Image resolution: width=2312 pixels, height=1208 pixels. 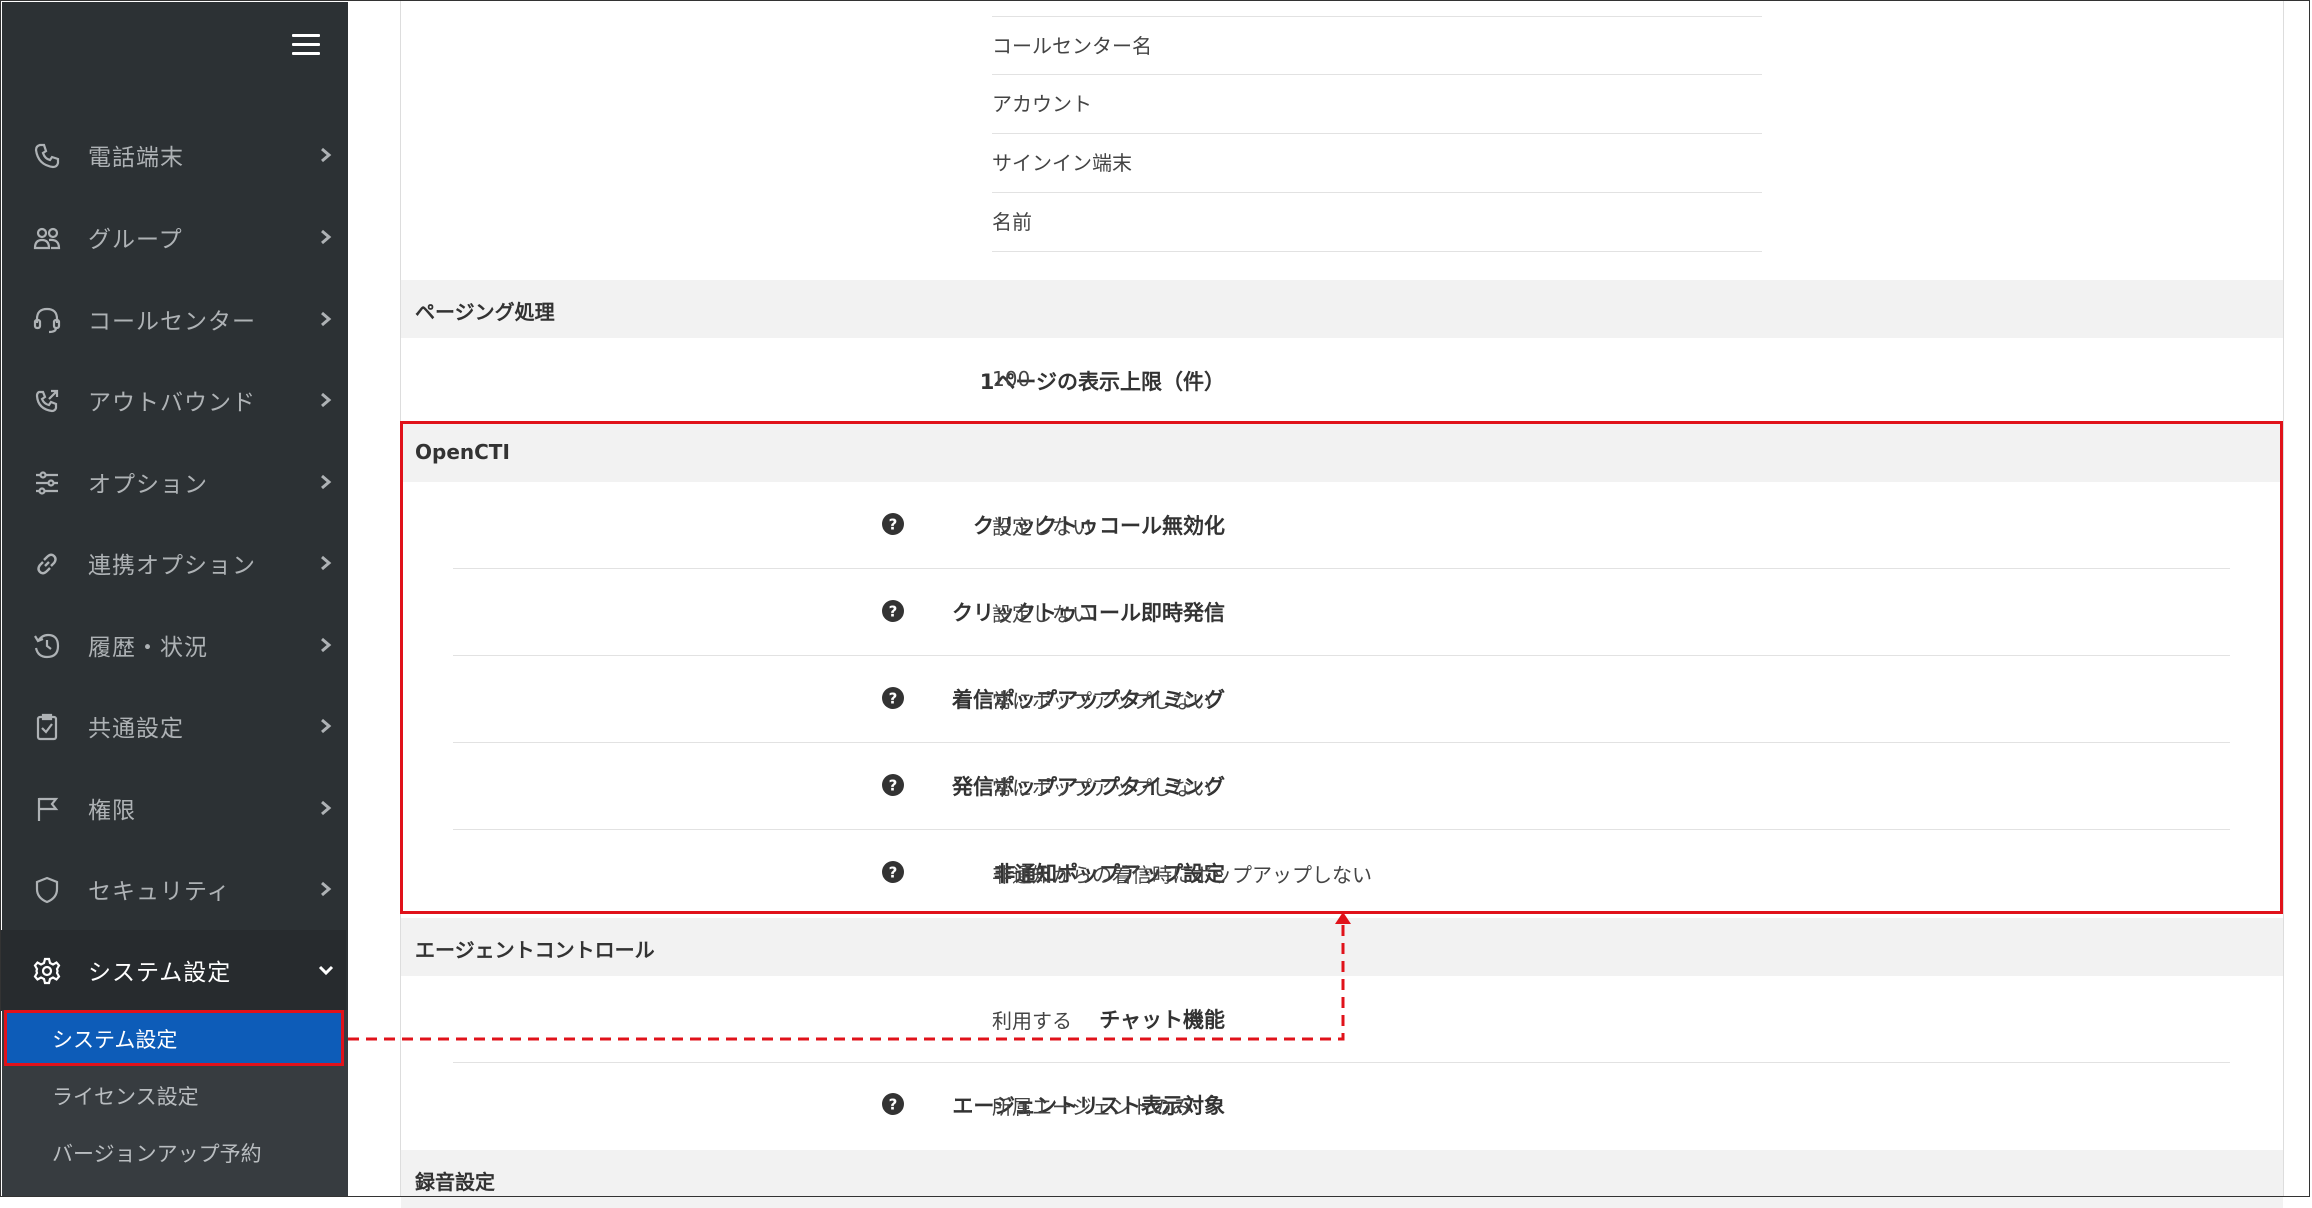 What do you see at coordinates (1182, 875) in the screenshot?
I see `setting-value: 非通知からの着信時にポップアップしない` at bounding box center [1182, 875].